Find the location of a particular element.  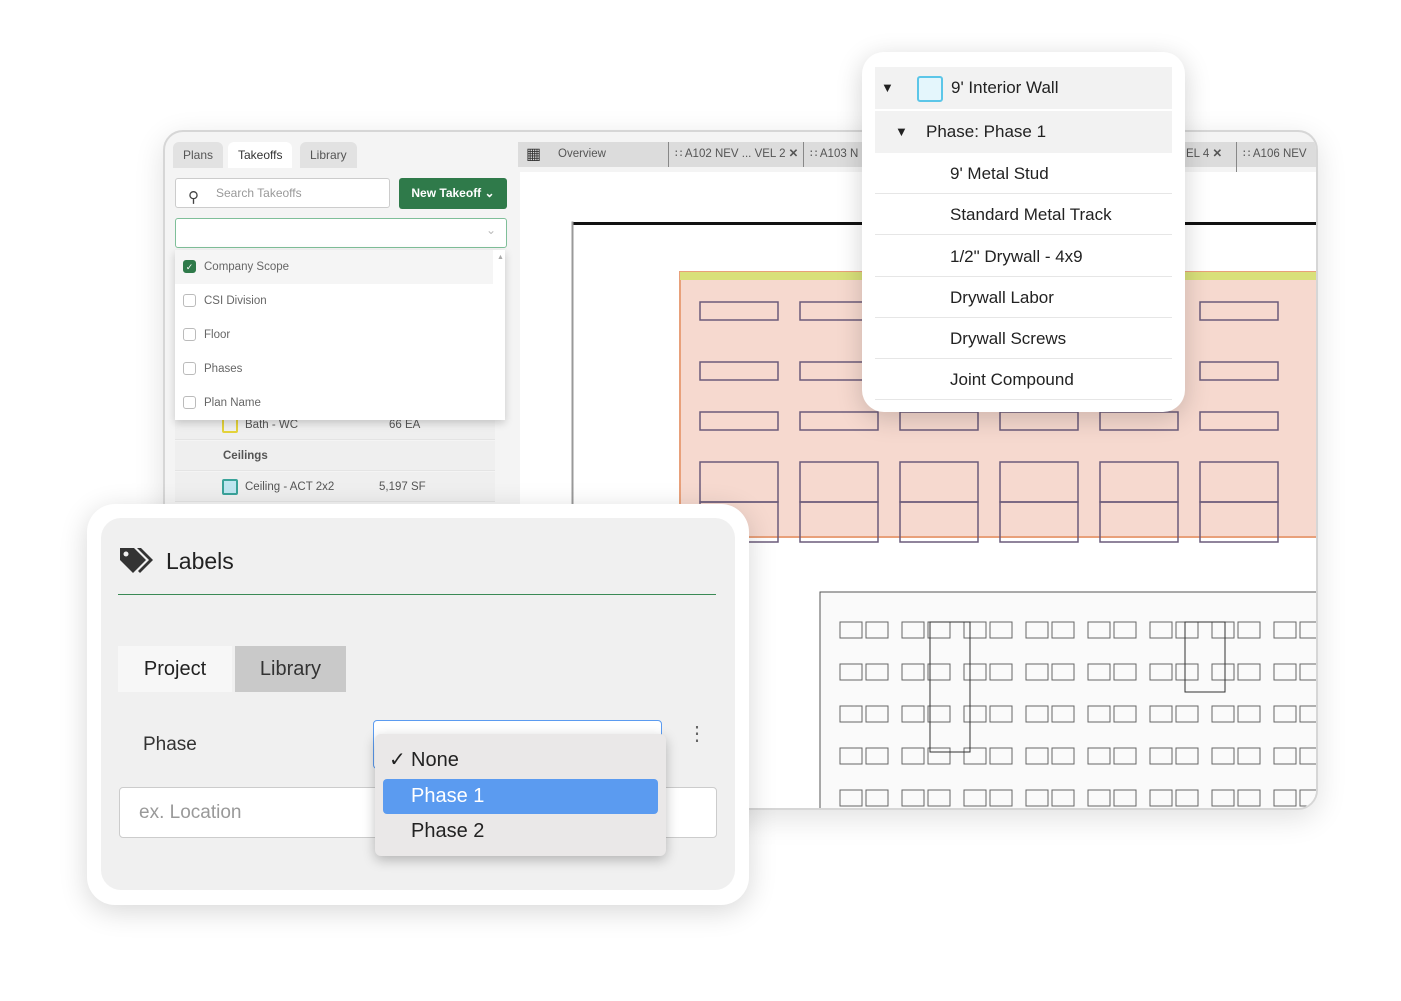

divider is located at coordinates (417, 594).